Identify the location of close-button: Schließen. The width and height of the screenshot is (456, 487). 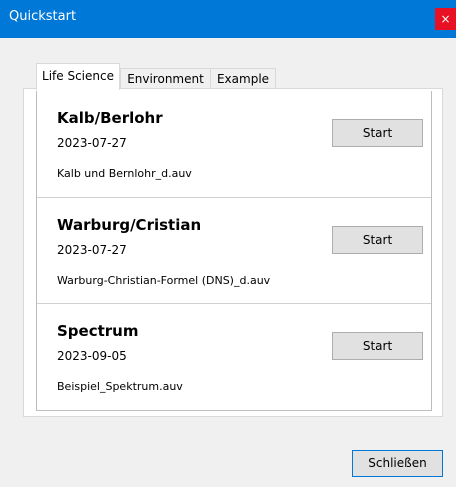
(397, 463).